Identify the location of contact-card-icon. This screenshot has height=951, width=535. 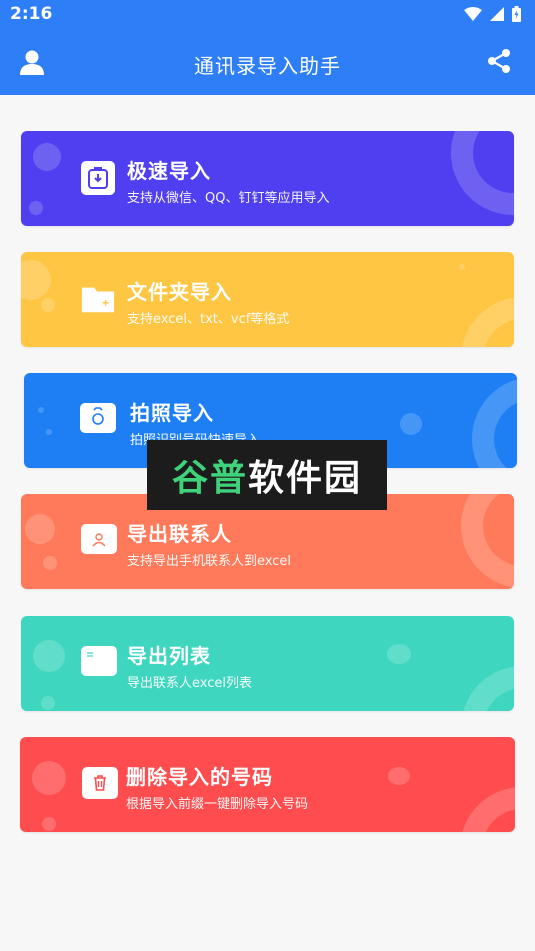
(99, 540).